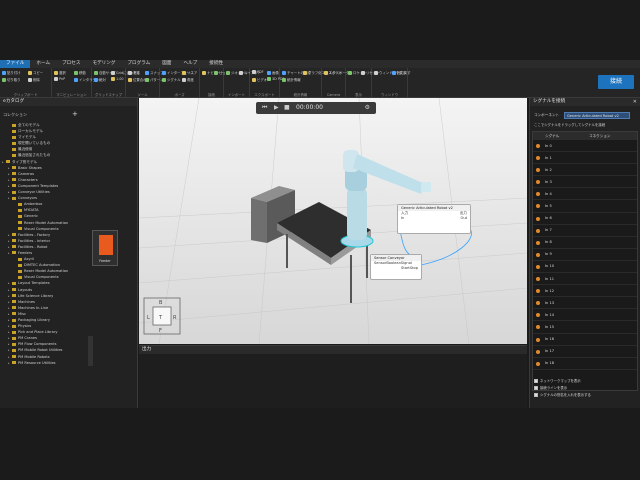 The width and height of the screenshot is (640, 480). Describe the element at coordinates (273, 72) in the screenshot. I see `ribbon-button: 画像` at that location.